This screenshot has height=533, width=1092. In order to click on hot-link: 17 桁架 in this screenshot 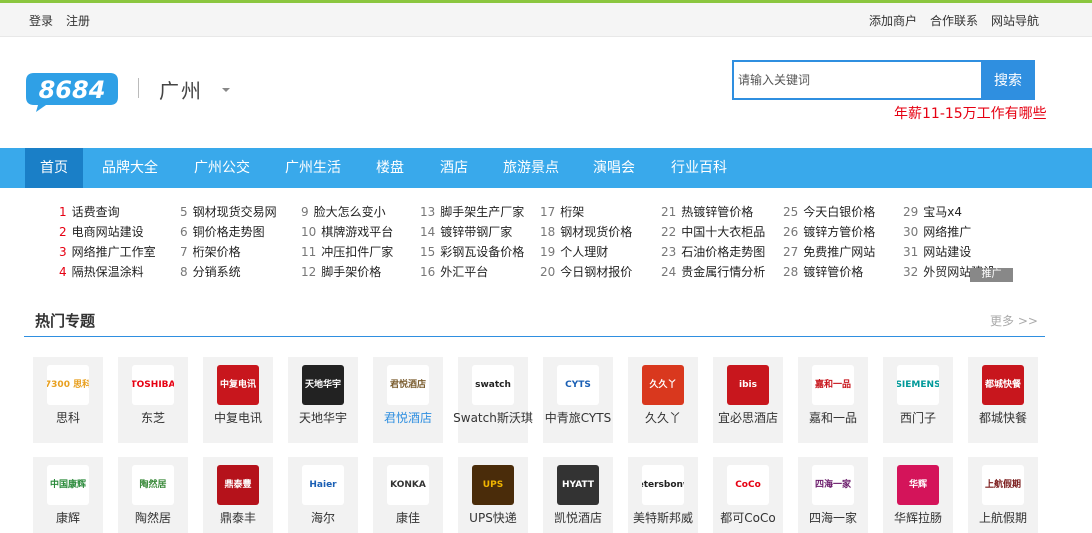, I will do `click(562, 211)`.